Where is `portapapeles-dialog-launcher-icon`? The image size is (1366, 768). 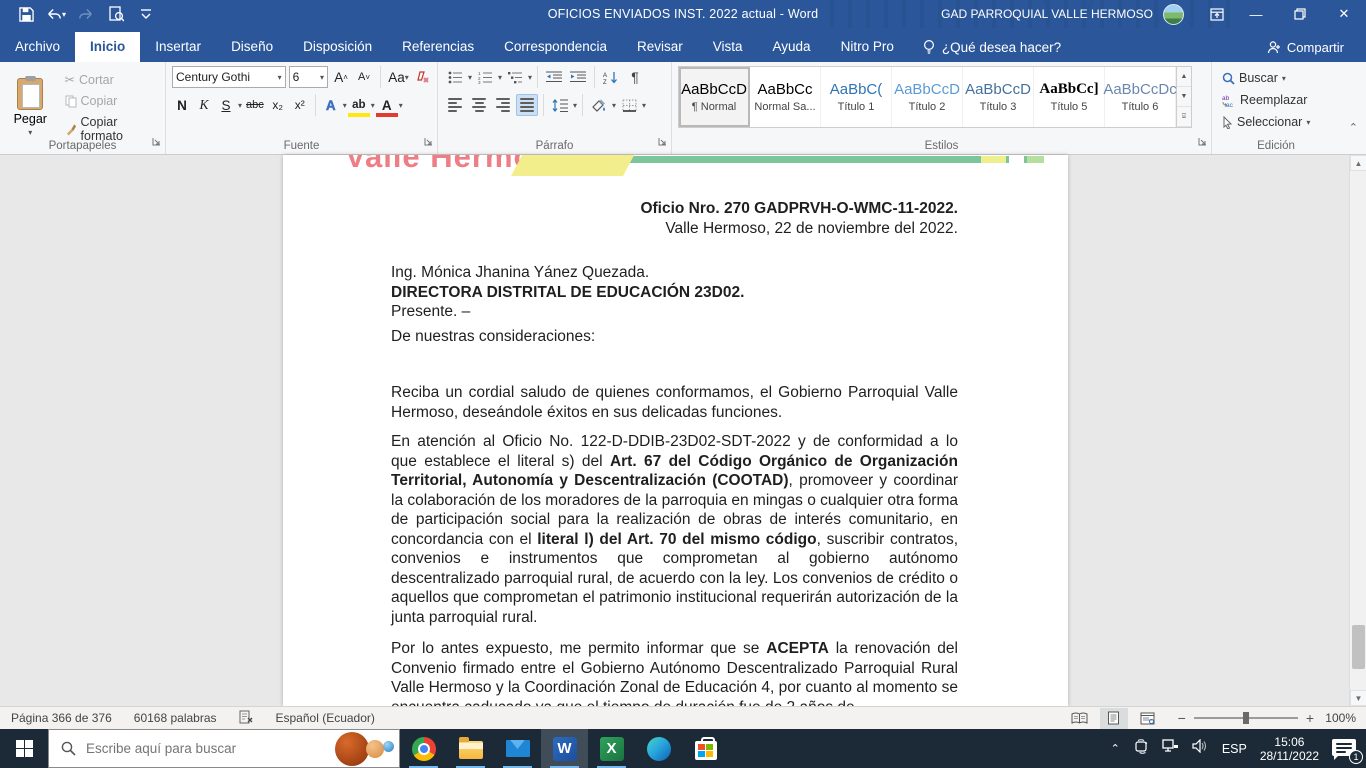 portapapeles-dialog-launcher-icon is located at coordinates (156, 142).